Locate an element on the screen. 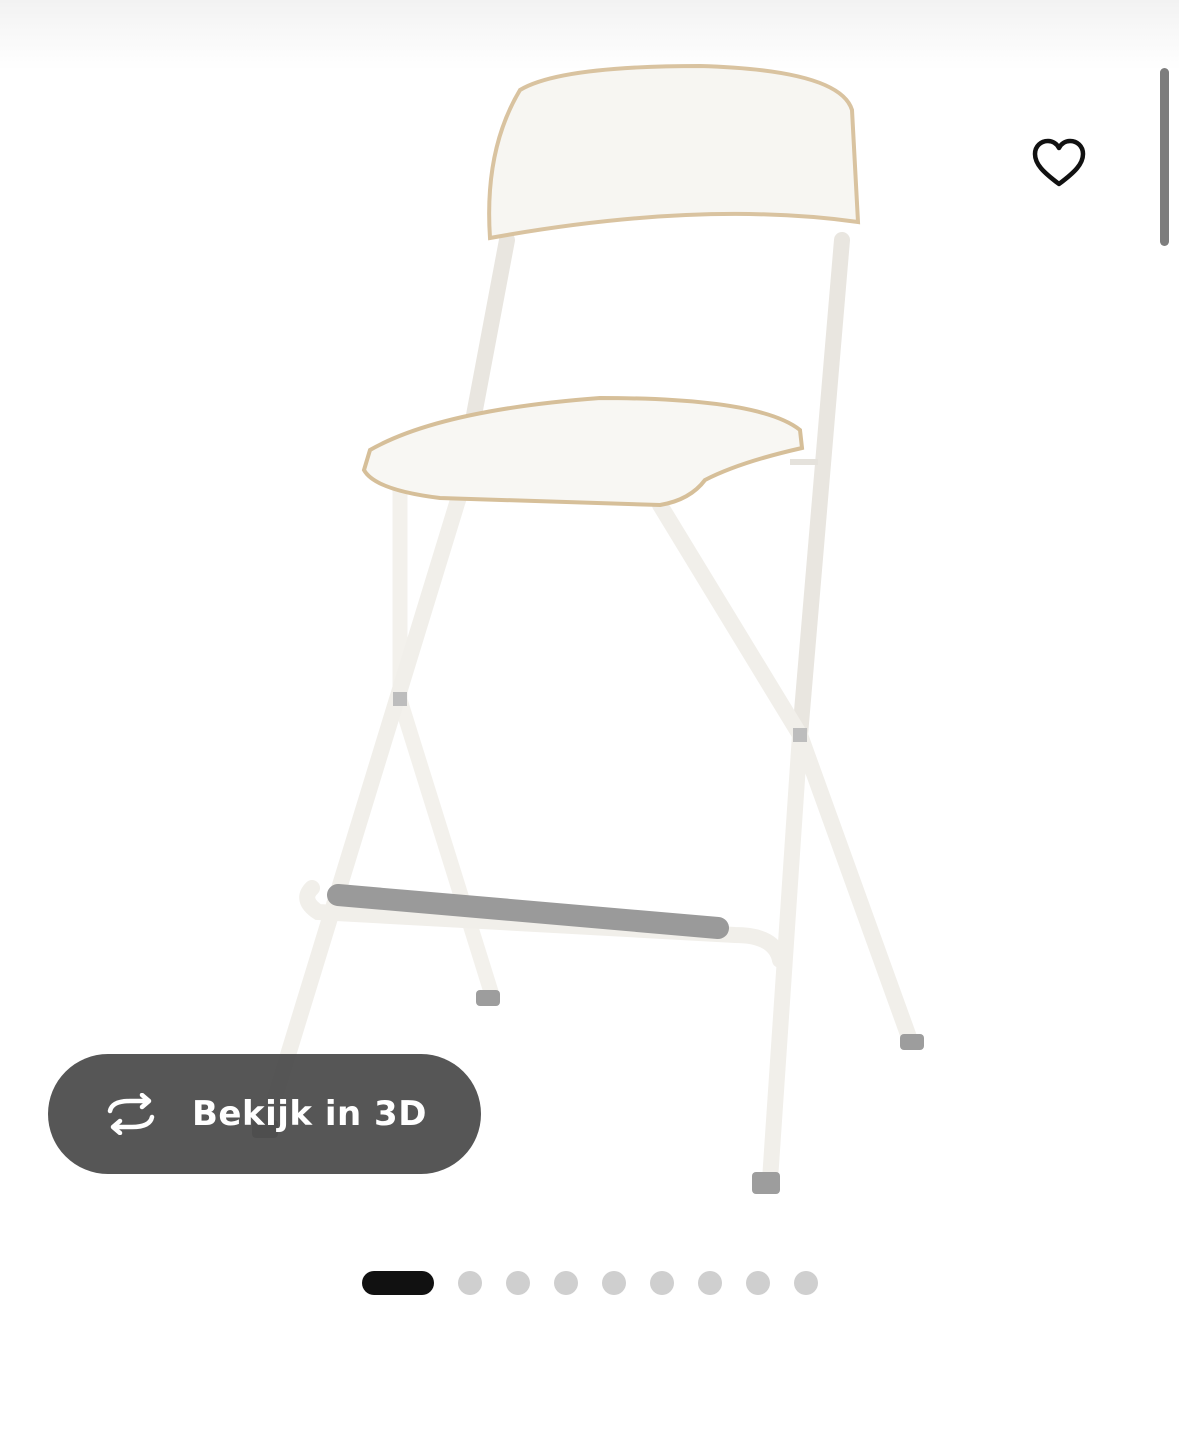  view-in-3d-label: Bekijk in 3D is located at coordinates (309, 1114).